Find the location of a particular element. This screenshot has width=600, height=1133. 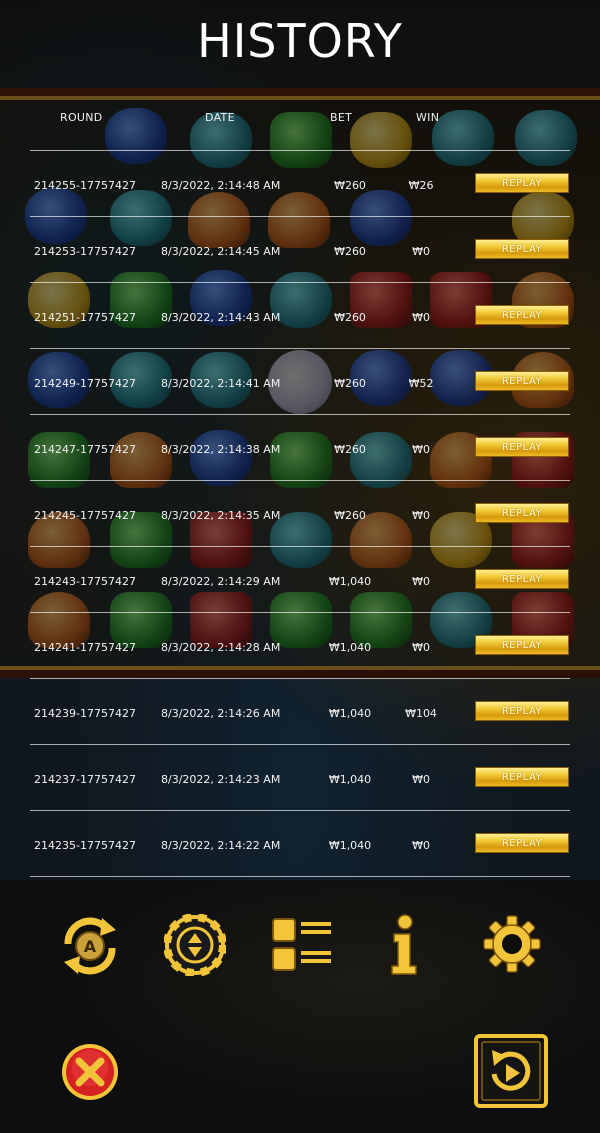

page-title: HISTORY is located at coordinates (300, 41).